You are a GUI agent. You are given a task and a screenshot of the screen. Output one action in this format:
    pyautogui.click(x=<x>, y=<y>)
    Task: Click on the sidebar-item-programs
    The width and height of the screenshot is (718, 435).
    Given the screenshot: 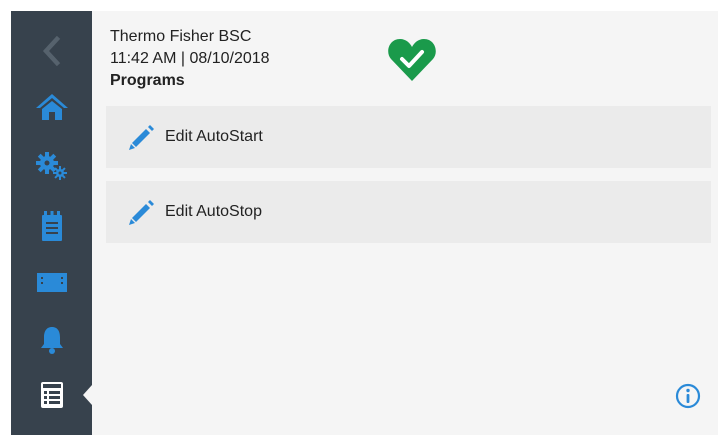 What is the action you would take?
    pyautogui.click(x=51, y=395)
    